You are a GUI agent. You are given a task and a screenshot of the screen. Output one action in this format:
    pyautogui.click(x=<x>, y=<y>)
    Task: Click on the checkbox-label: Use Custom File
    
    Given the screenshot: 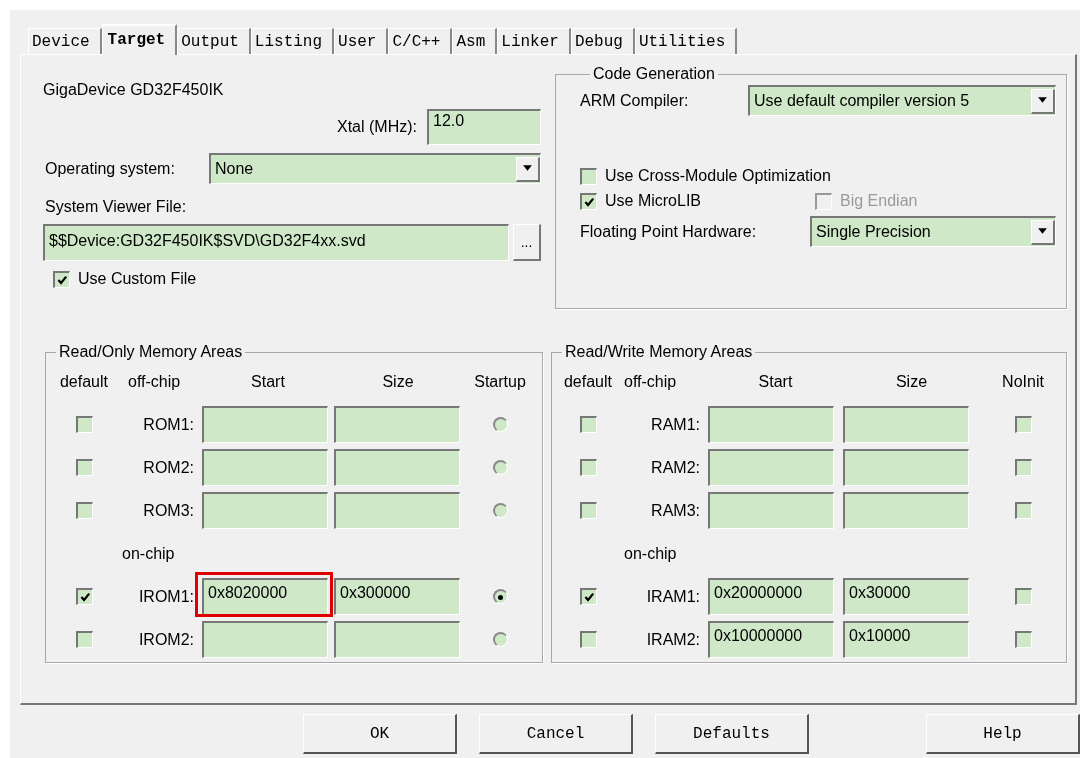 What is the action you would take?
    pyautogui.click(x=137, y=279)
    